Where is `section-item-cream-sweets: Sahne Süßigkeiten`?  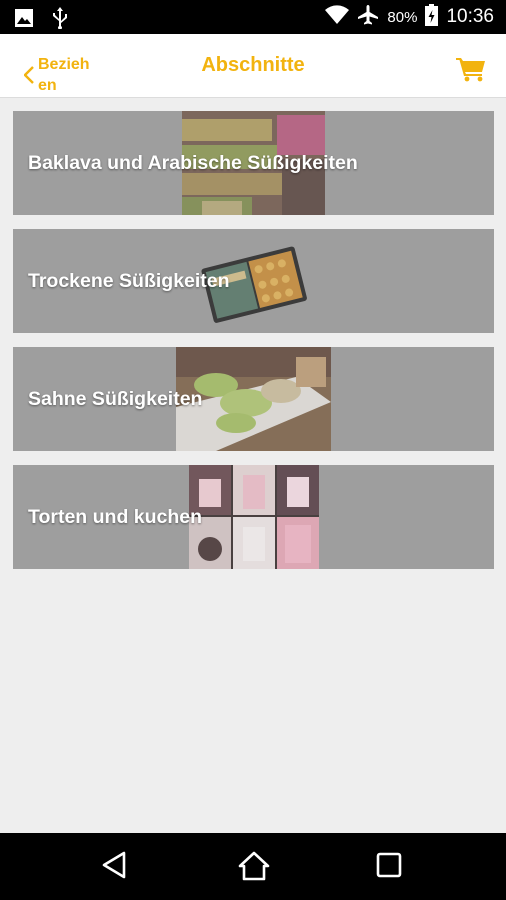
section-item-cream-sweets: Sahne Süßigkeiten is located at coordinates (253, 399).